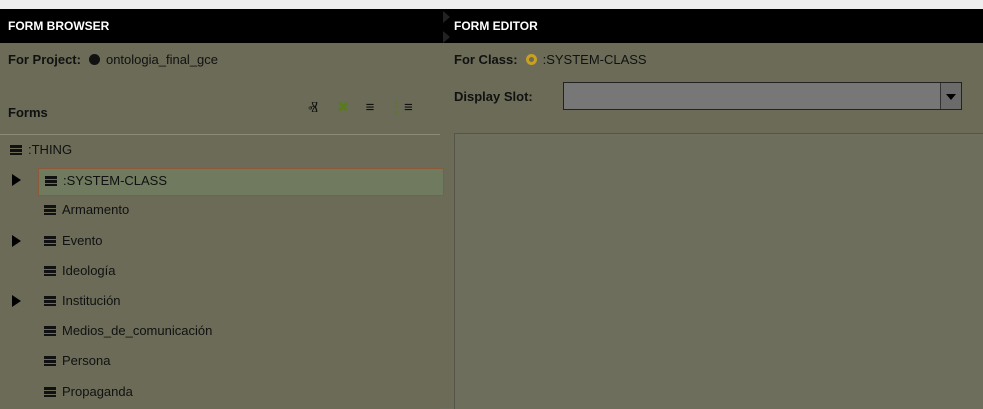  I want to click on tree-item-label: Persona, so click(86, 361).